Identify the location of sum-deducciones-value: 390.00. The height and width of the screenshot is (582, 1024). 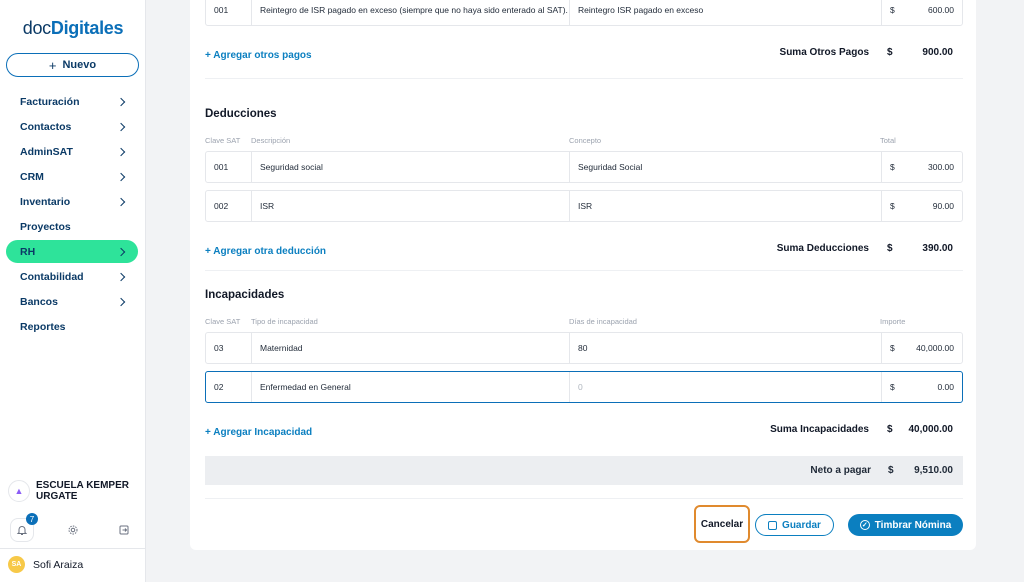
(937, 248).